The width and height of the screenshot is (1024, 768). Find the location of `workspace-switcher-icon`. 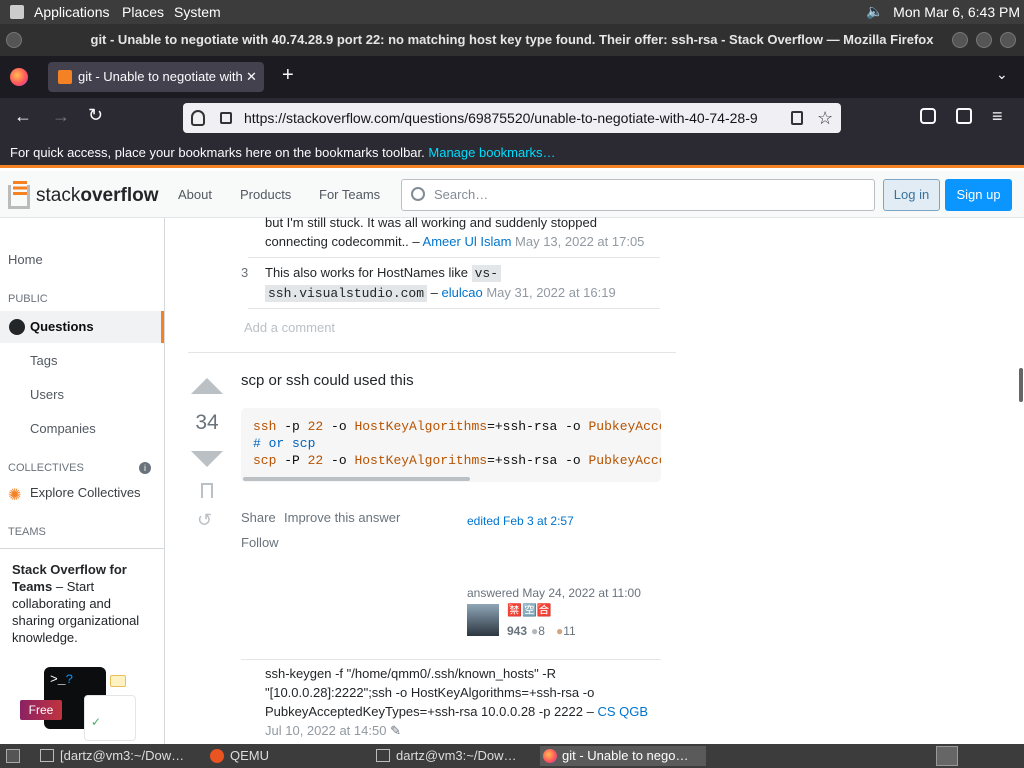

workspace-switcher-icon is located at coordinates (947, 756).